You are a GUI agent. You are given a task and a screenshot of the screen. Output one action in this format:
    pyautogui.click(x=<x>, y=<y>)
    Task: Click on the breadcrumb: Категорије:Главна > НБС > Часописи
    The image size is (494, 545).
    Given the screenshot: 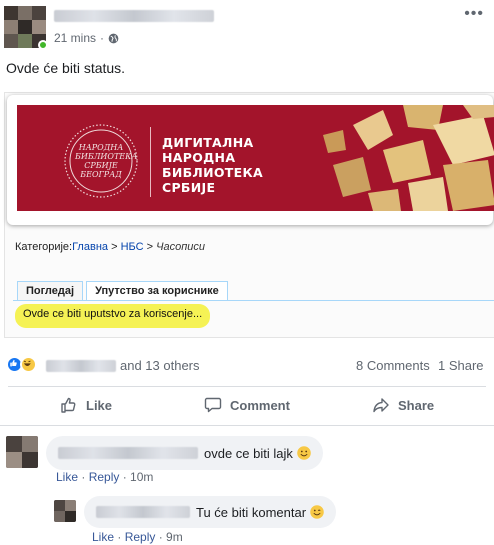 What is the action you would take?
    pyautogui.click(x=110, y=247)
    